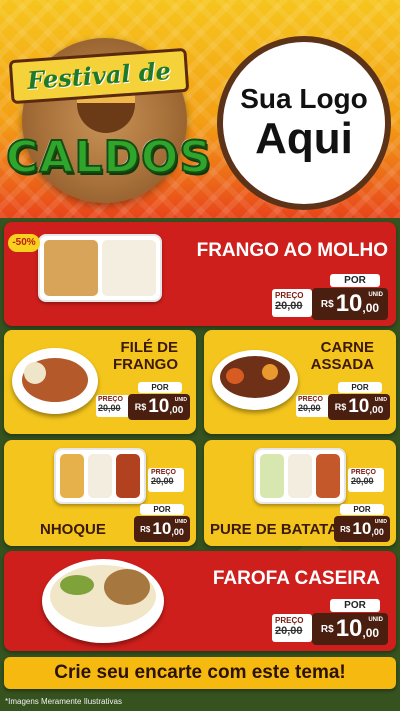 This screenshot has width=400, height=711. I want to click on discount-badge: -50%, so click(24, 243).